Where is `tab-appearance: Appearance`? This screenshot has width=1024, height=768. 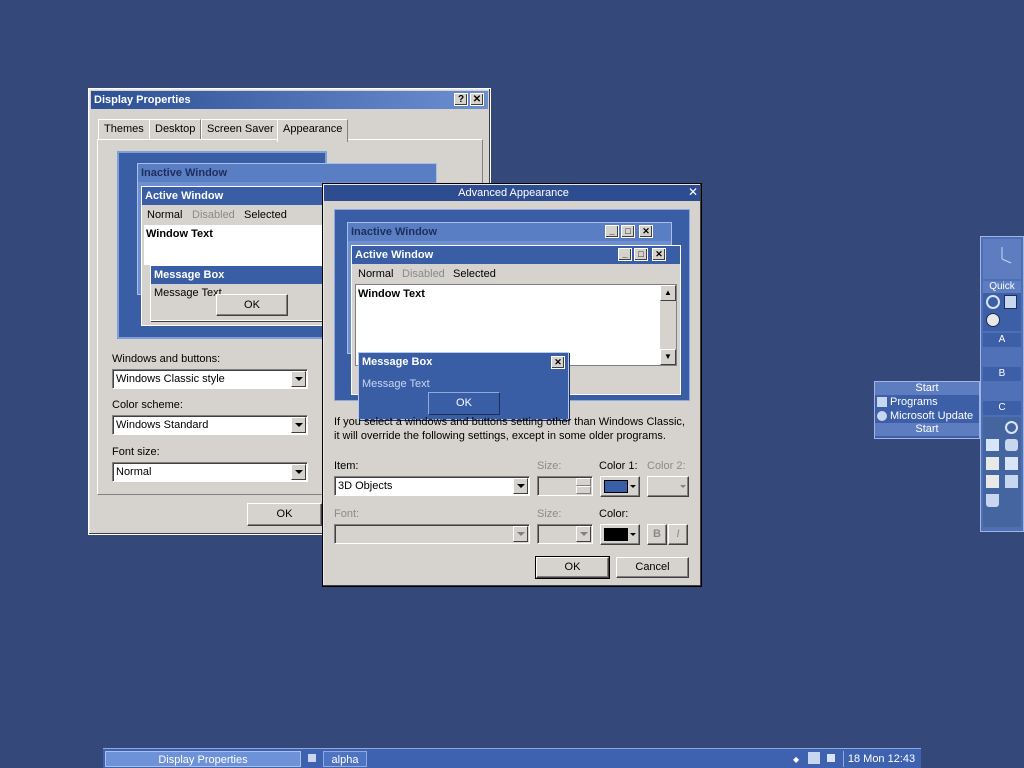
tab-appearance: Appearance is located at coordinates (313, 130).